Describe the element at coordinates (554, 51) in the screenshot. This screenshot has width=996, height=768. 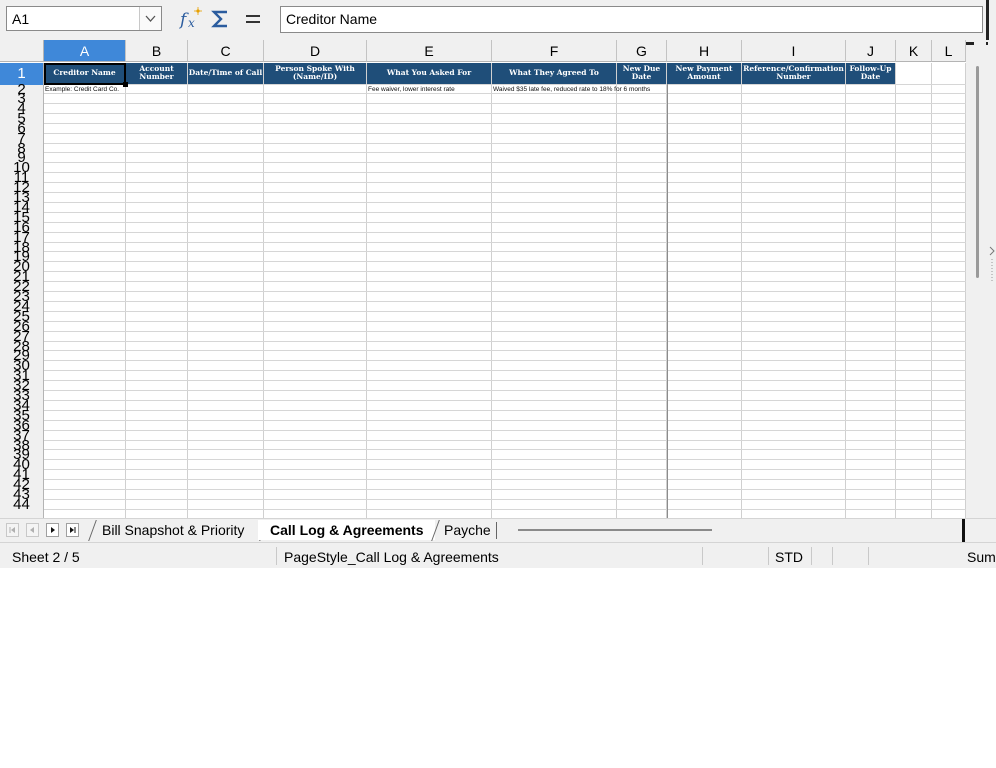
I see `column-header-f: F` at that location.